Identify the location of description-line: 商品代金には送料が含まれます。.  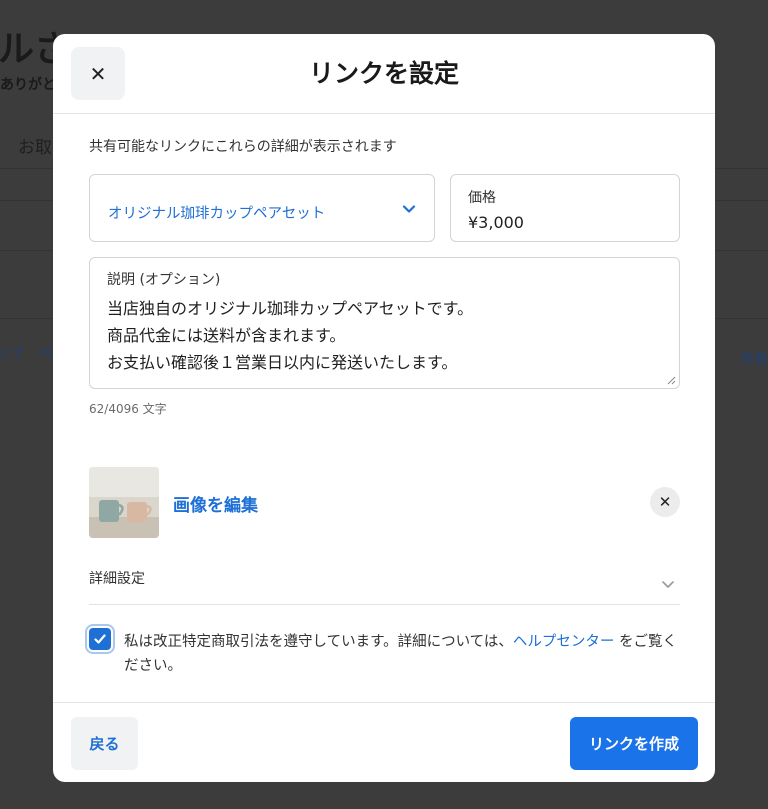
(226, 335).